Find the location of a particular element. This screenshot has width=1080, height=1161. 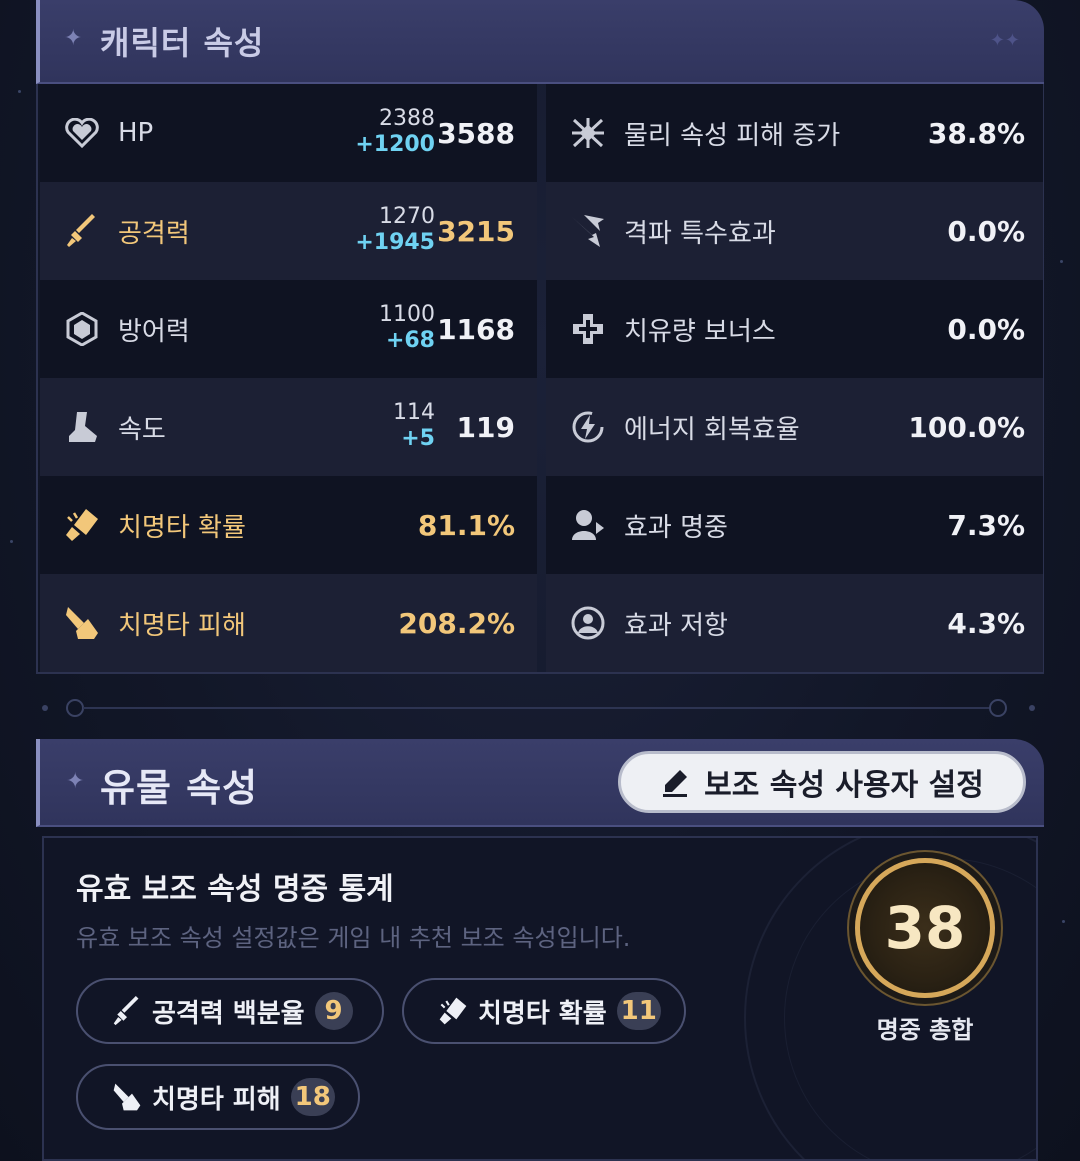

substat-chip-crit-damage: 치명타 피해 18 is located at coordinates (218, 1097).